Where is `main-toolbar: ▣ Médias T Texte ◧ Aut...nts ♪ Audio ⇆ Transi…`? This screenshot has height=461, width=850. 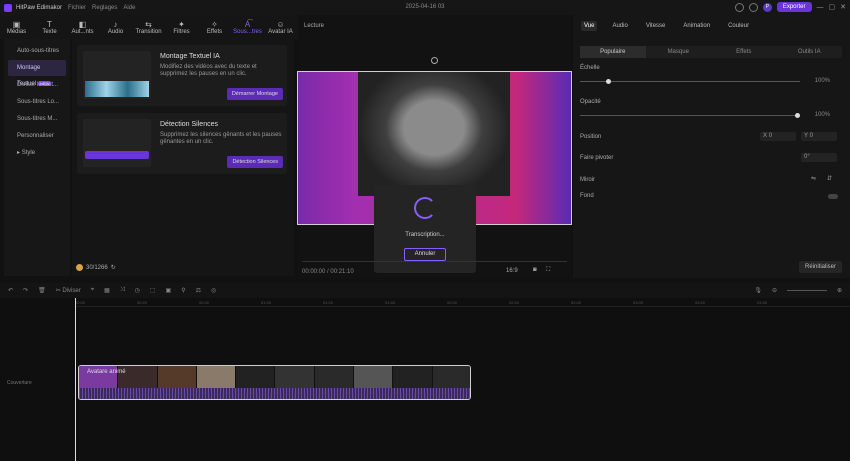
main-toolbar: ▣ Médias T Texte ◧ Aut...nts ♪ Audio ⇆ Transi… is located at coordinates (150, 27).